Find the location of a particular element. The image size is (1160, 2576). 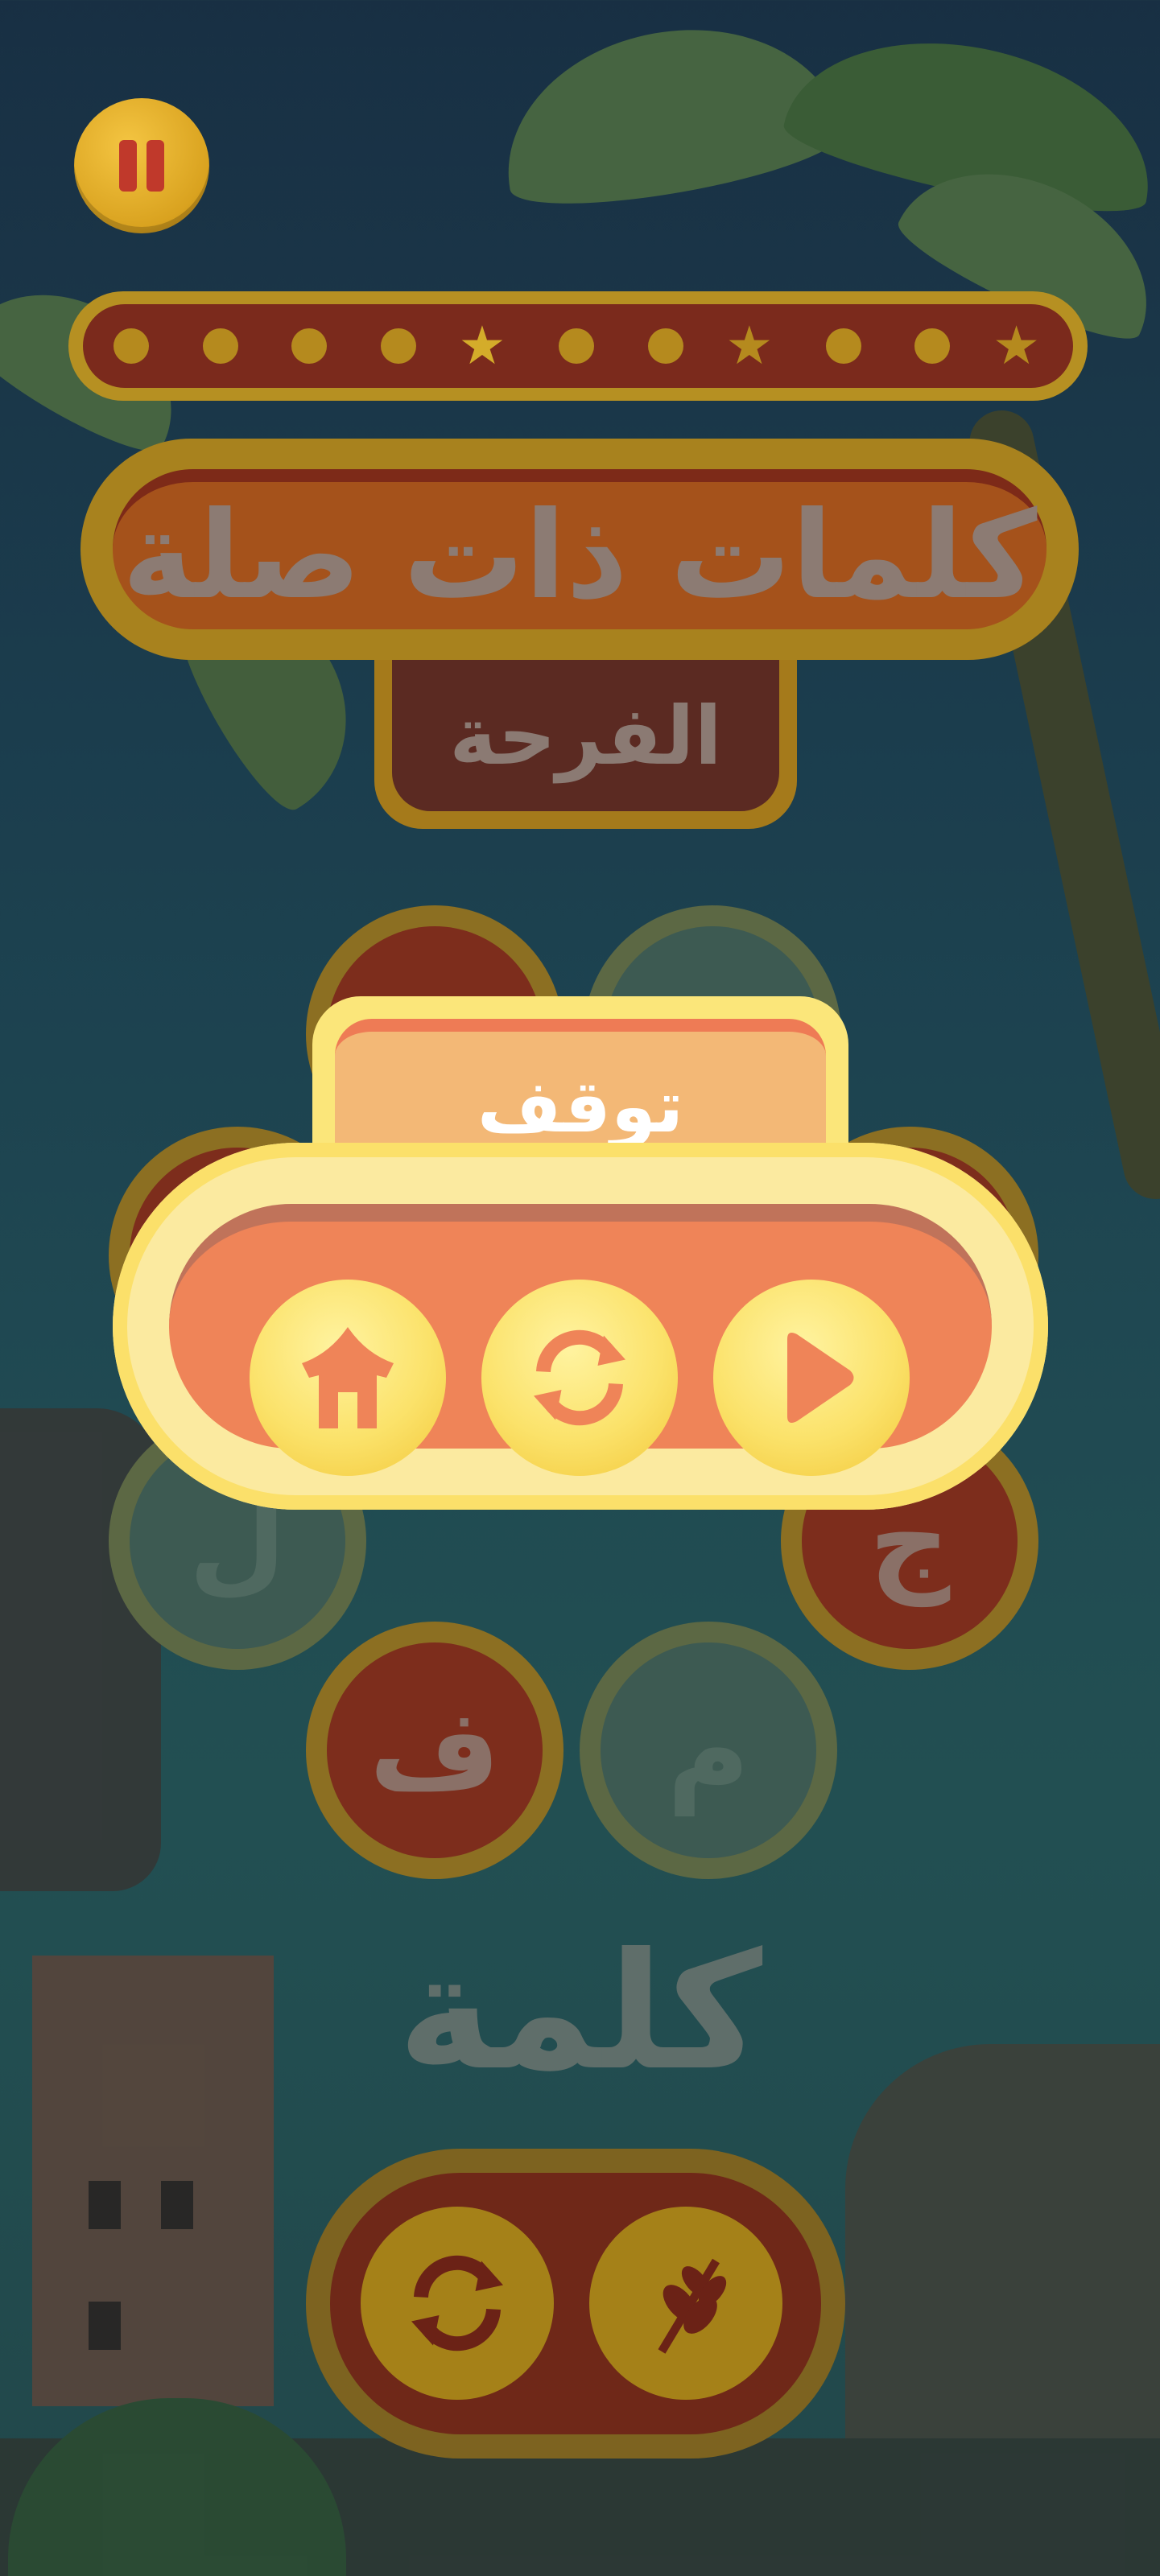

letter-tile: ف is located at coordinates (434, 1750).